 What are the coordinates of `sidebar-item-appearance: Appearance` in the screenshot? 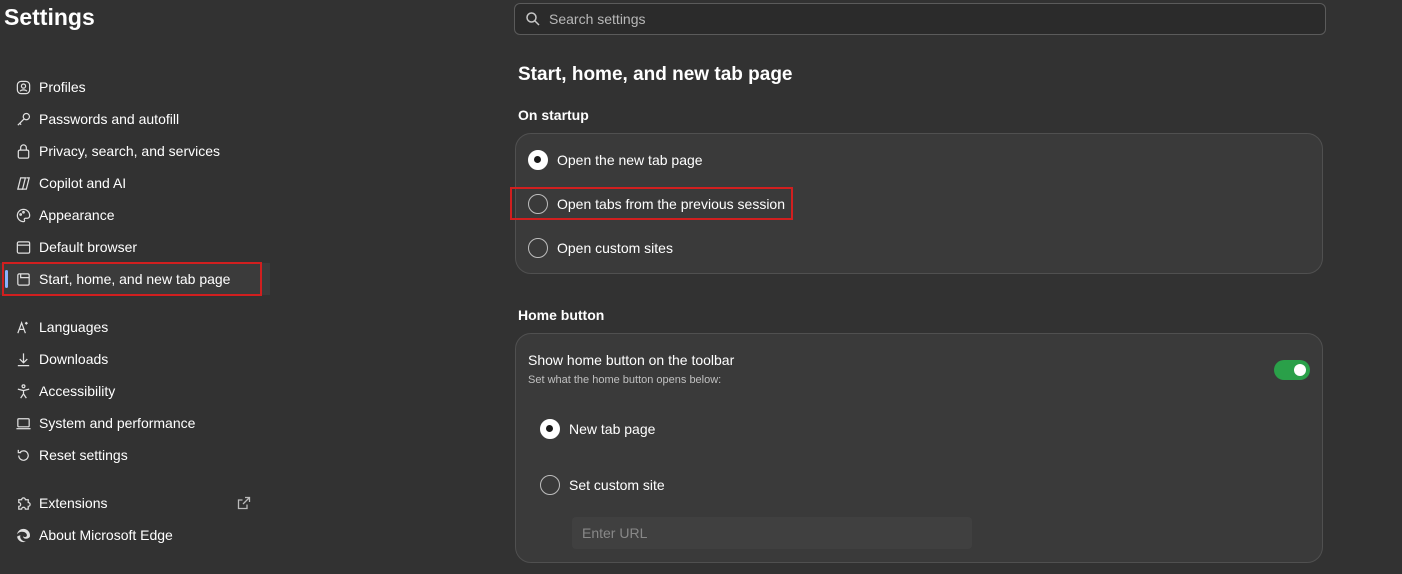 It's located at (135, 215).